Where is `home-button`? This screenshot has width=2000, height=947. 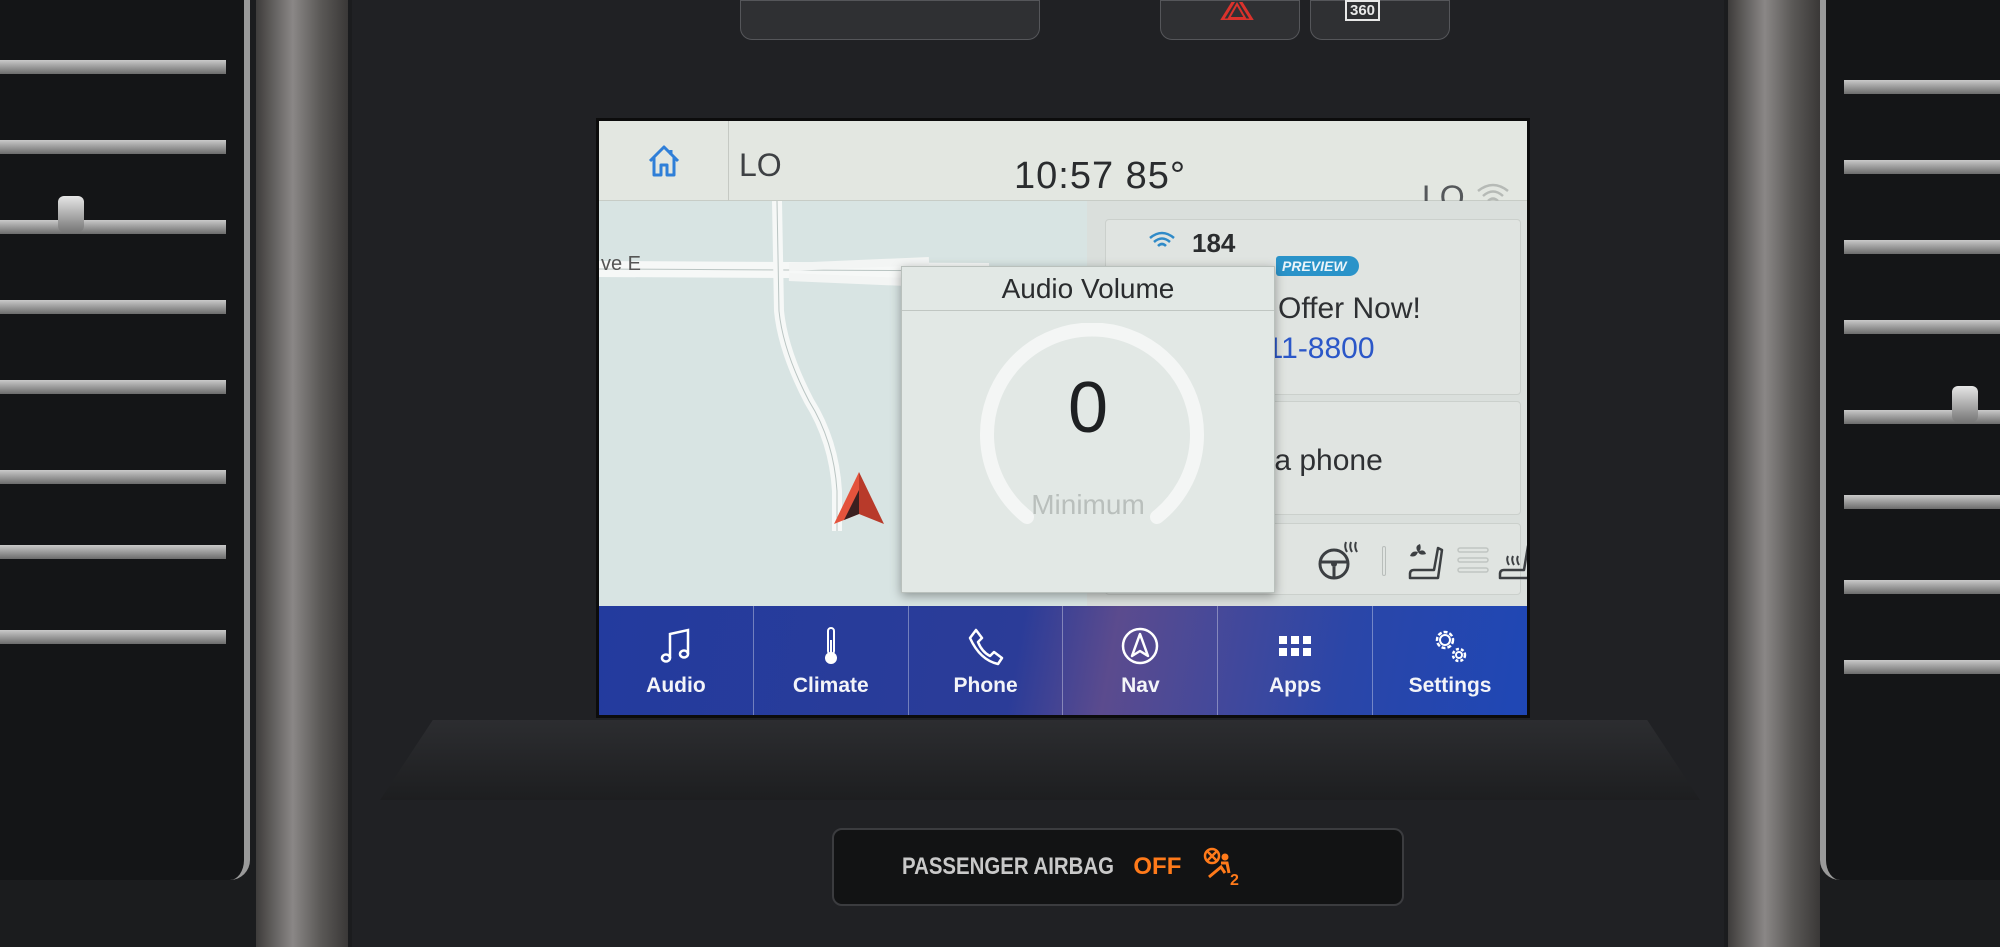 home-button is located at coordinates (664, 161).